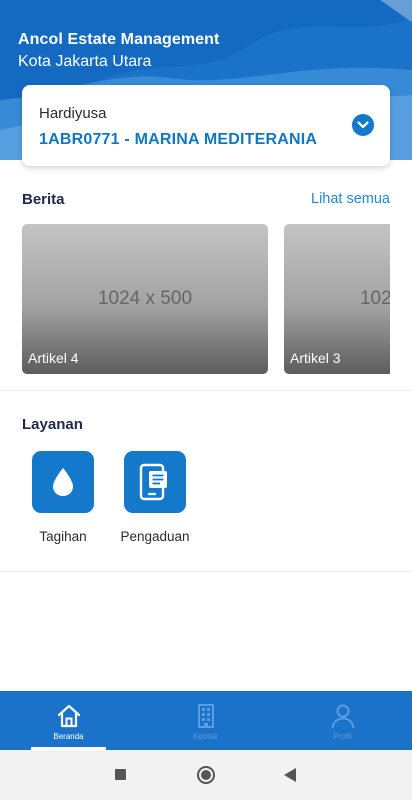 The height and width of the screenshot is (800, 412). I want to click on system-navigation-bar, so click(206, 775).